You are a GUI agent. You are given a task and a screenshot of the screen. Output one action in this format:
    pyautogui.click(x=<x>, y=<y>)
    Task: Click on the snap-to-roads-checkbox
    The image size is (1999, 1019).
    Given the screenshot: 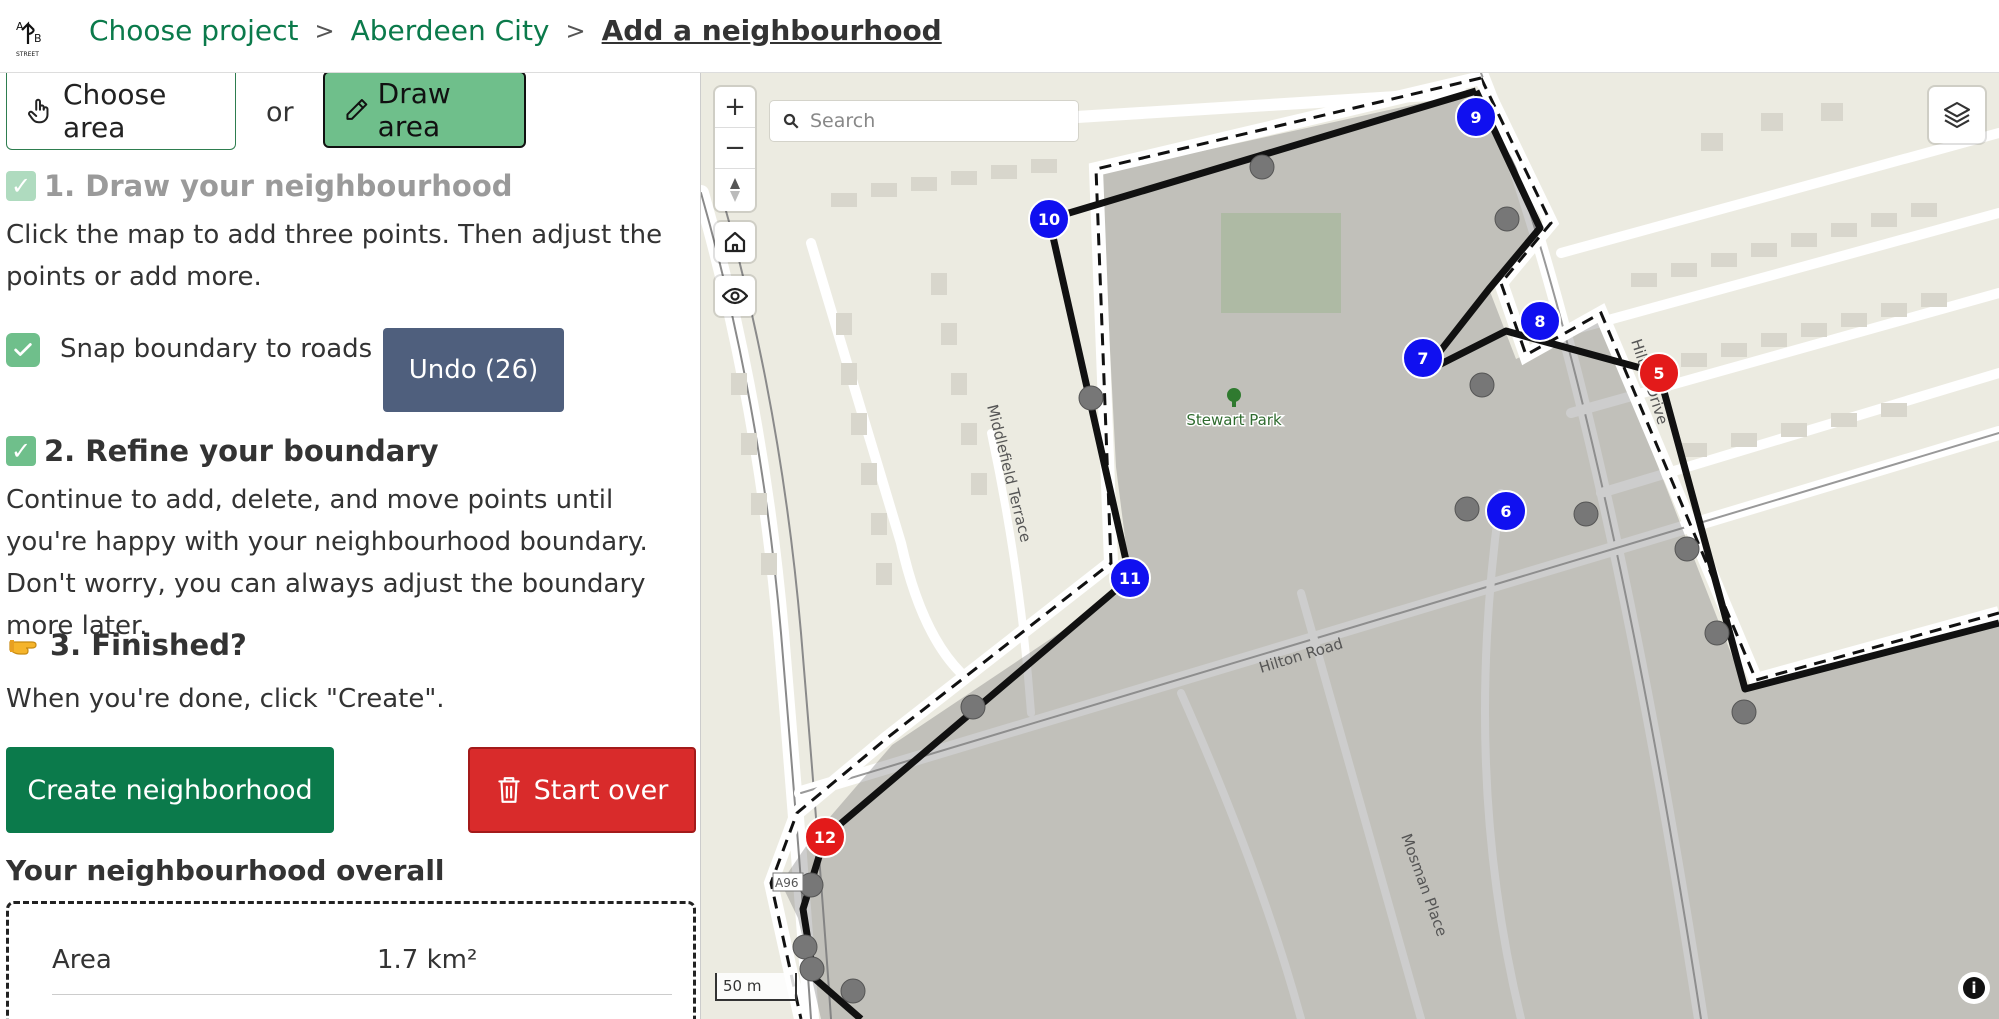 What is the action you would take?
    pyautogui.click(x=23, y=350)
    